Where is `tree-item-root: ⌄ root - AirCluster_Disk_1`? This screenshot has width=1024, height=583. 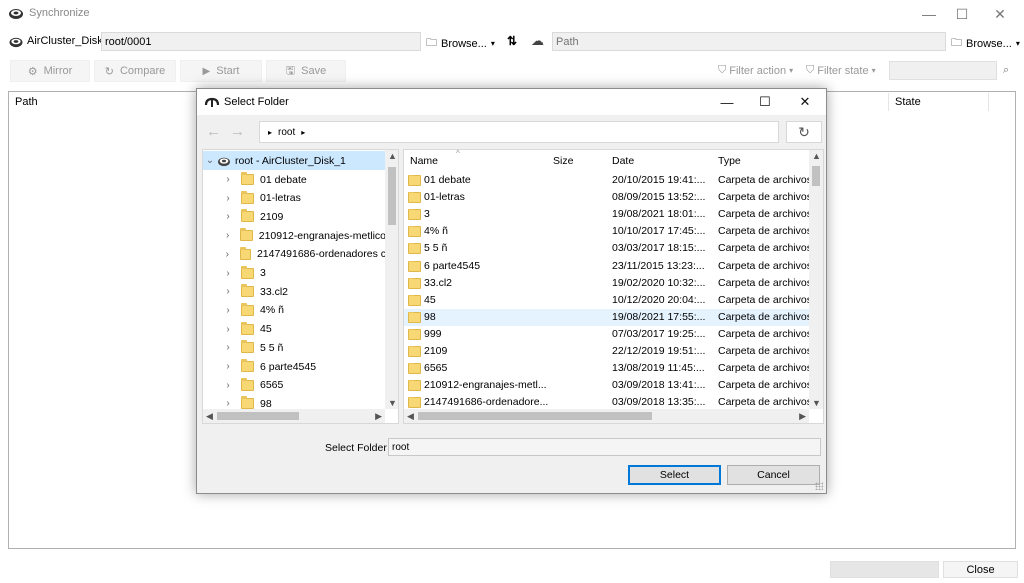 tree-item-root: ⌄ root - AirCluster_Disk_1 is located at coordinates (294, 160).